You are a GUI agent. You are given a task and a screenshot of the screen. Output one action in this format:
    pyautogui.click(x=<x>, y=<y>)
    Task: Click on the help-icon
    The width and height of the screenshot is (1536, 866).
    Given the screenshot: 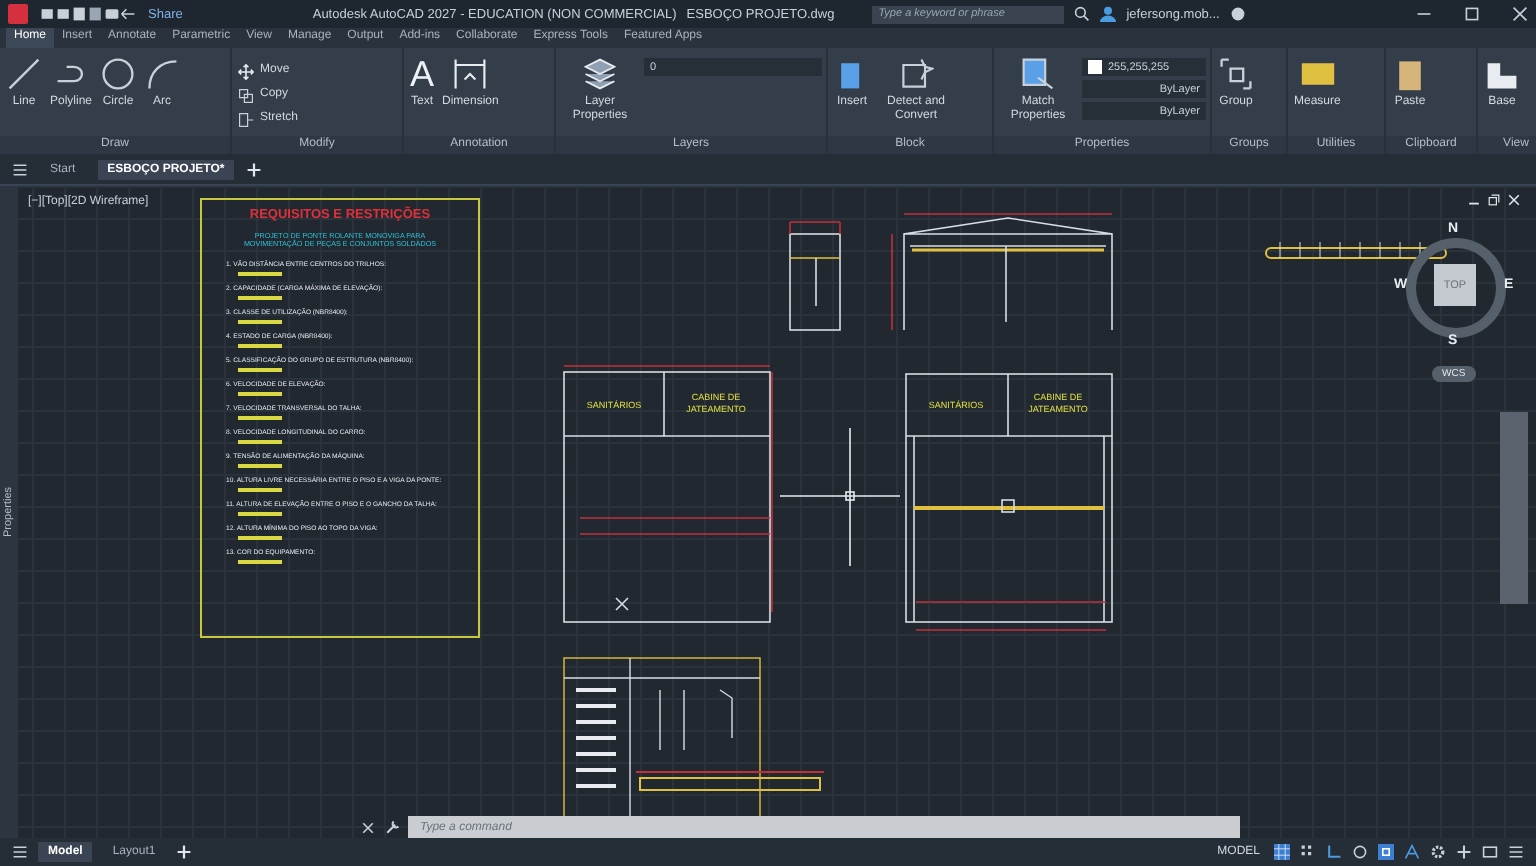 What is the action you would take?
    pyautogui.click(x=1237, y=14)
    